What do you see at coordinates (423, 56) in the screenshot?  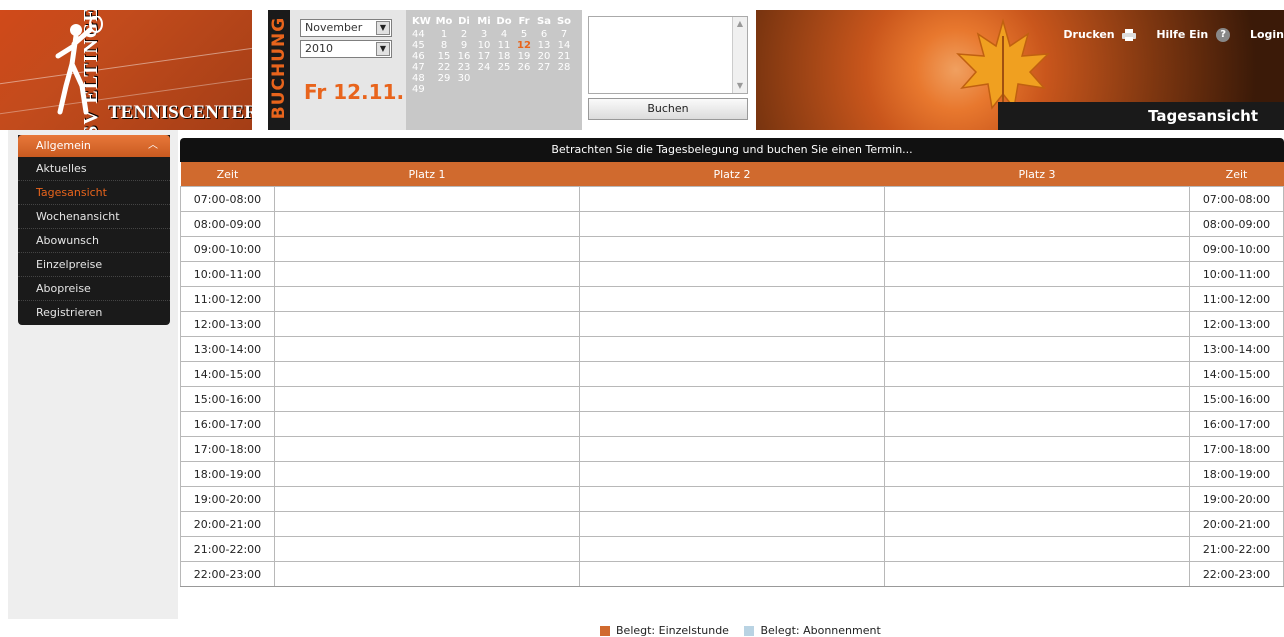 I see `calendar-week-number: 46` at bounding box center [423, 56].